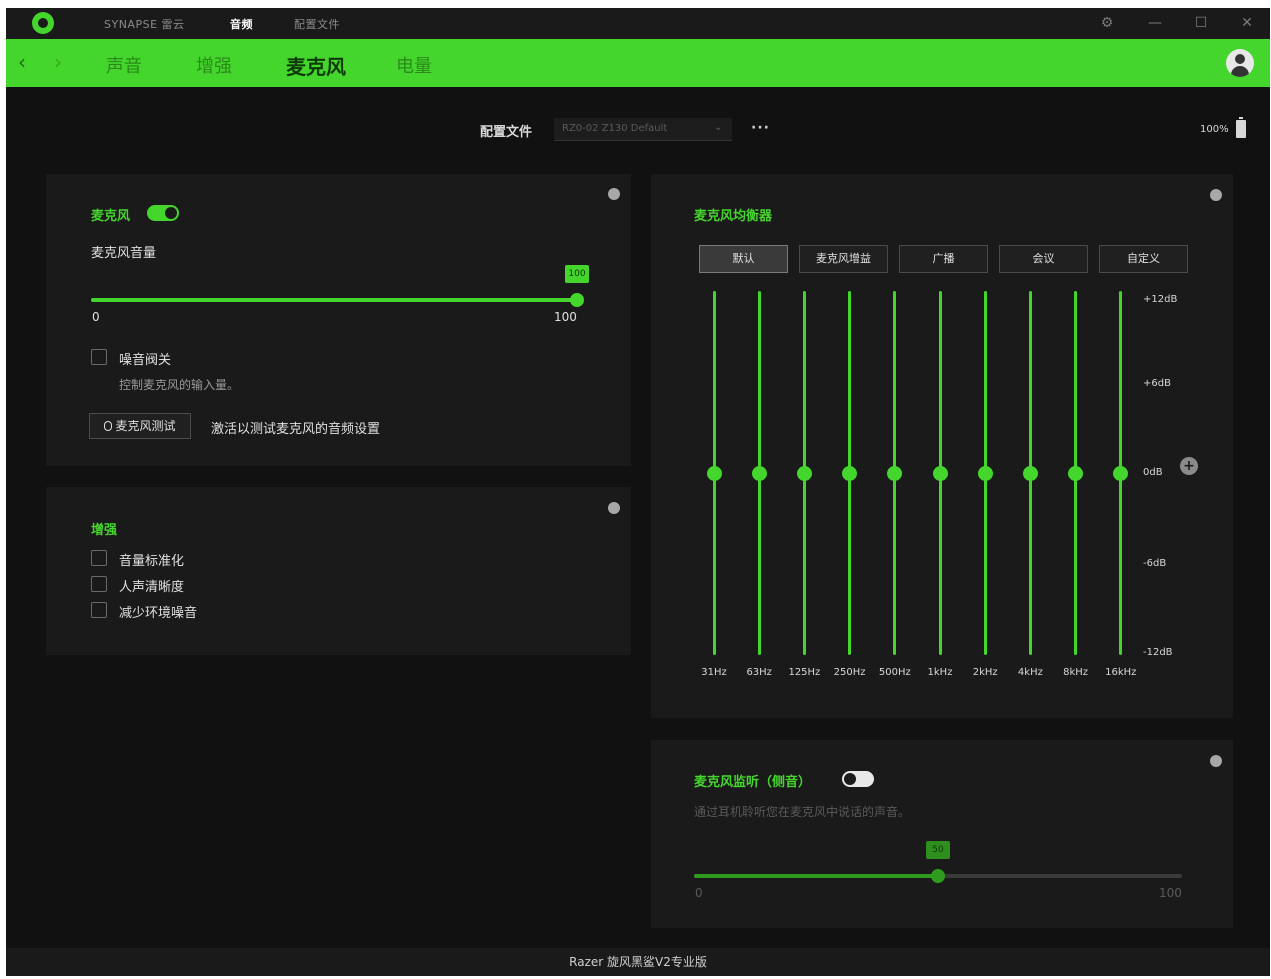 The image size is (1271, 979). What do you see at coordinates (577, 274) in the screenshot?
I see `mic-volume-value: 100` at bounding box center [577, 274].